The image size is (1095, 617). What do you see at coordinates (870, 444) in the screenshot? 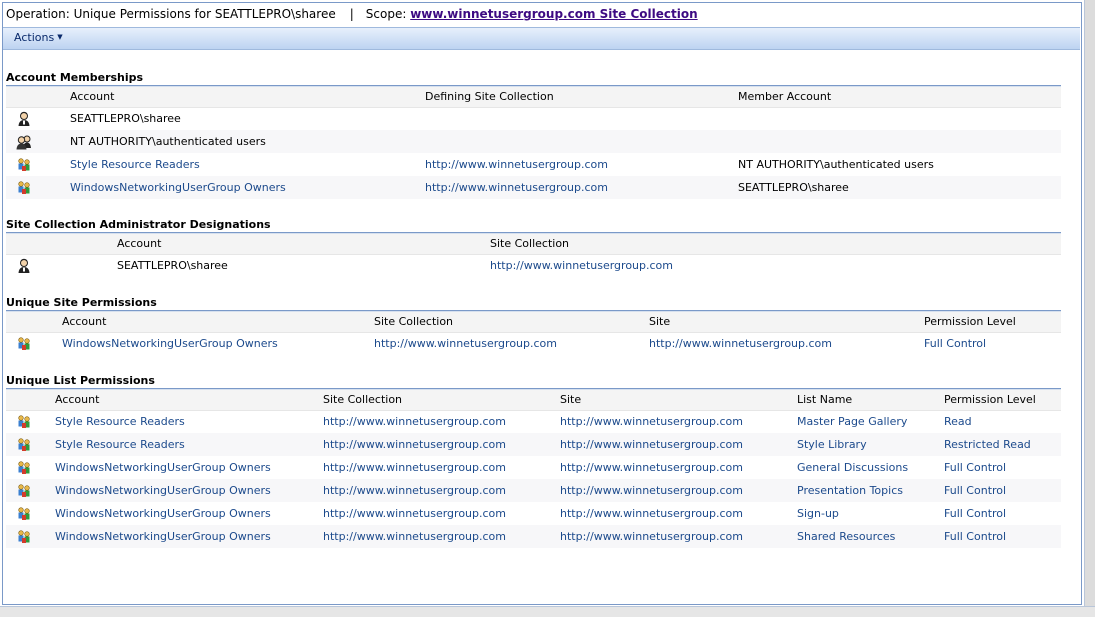
I see `list-name-cell: Style Library` at bounding box center [870, 444].